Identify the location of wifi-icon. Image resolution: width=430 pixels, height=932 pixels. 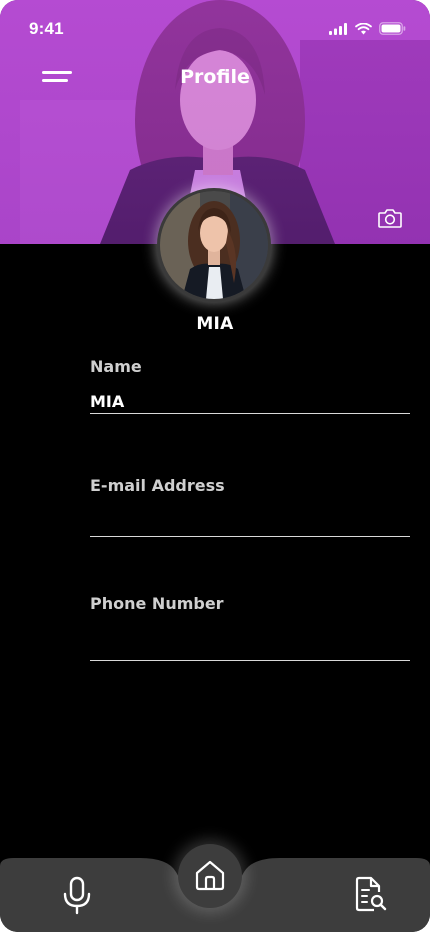
(363, 31).